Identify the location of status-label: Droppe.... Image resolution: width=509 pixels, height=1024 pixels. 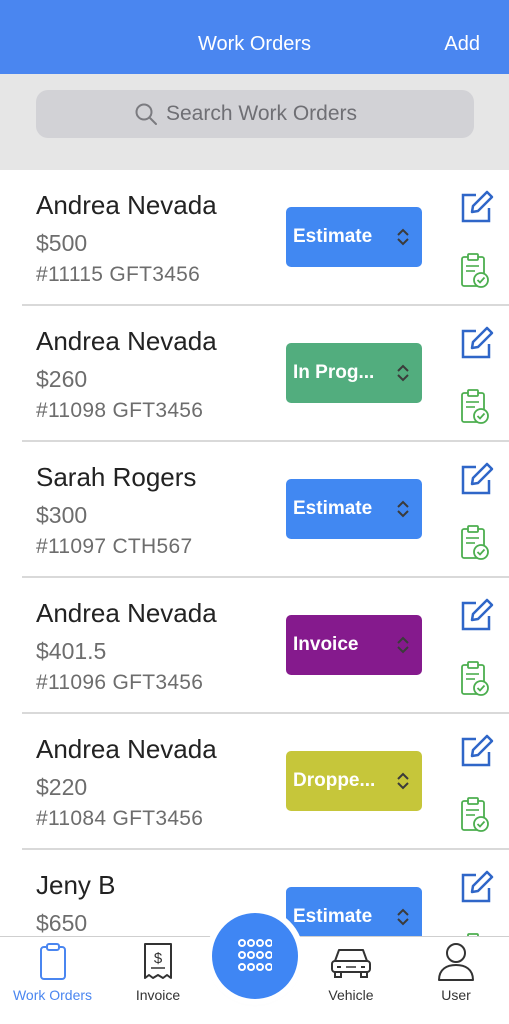
(334, 780).